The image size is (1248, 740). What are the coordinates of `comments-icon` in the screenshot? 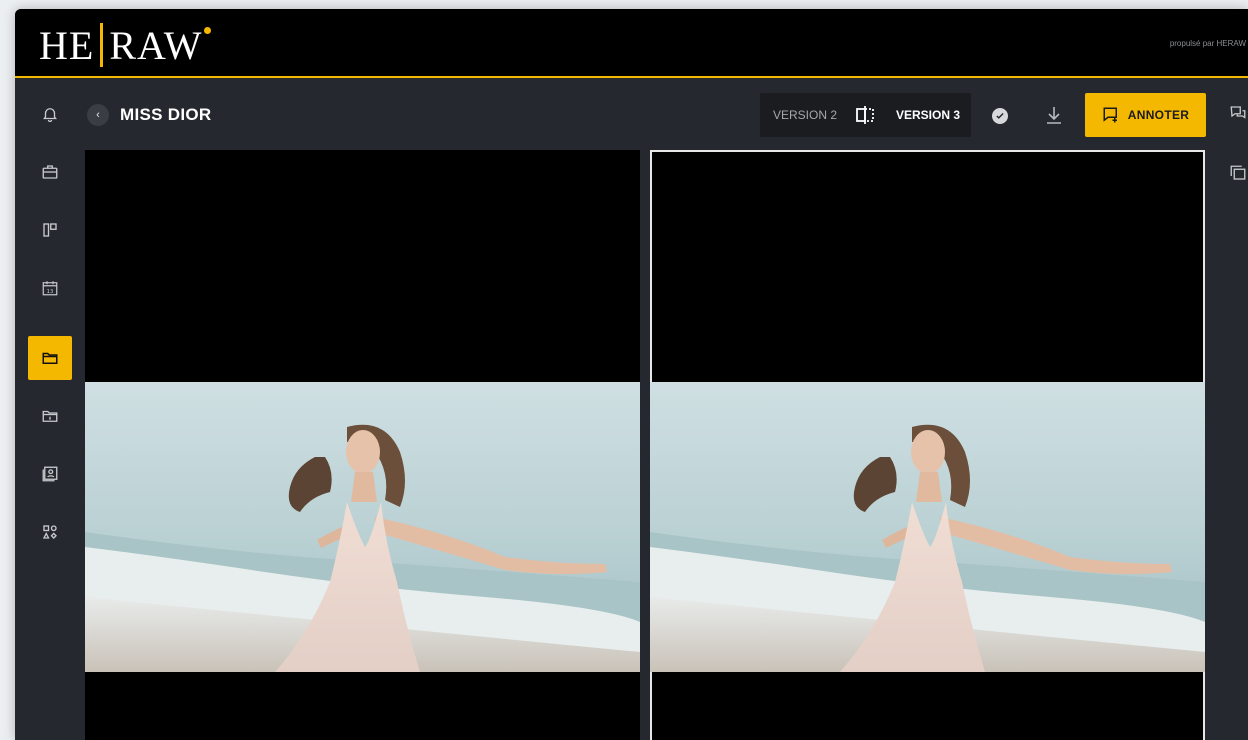 It's located at (1238, 113).